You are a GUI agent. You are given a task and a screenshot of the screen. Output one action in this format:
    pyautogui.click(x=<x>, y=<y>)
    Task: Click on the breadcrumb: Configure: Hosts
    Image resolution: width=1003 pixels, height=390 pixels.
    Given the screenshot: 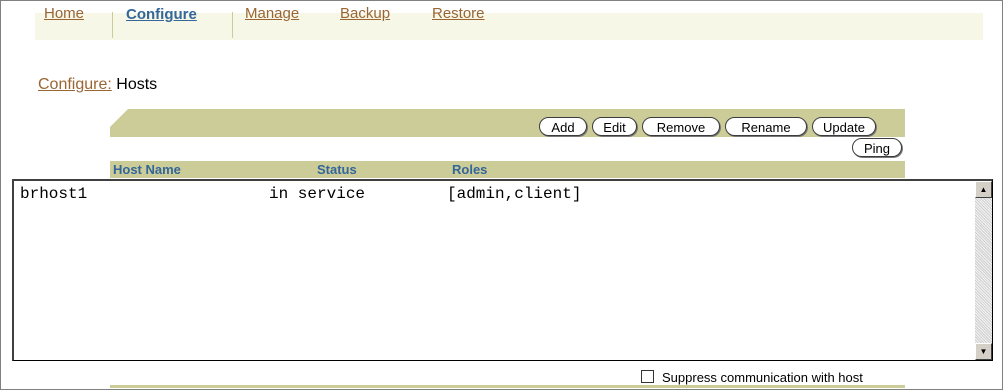 What is the action you would take?
    pyautogui.click(x=97, y=85)
    